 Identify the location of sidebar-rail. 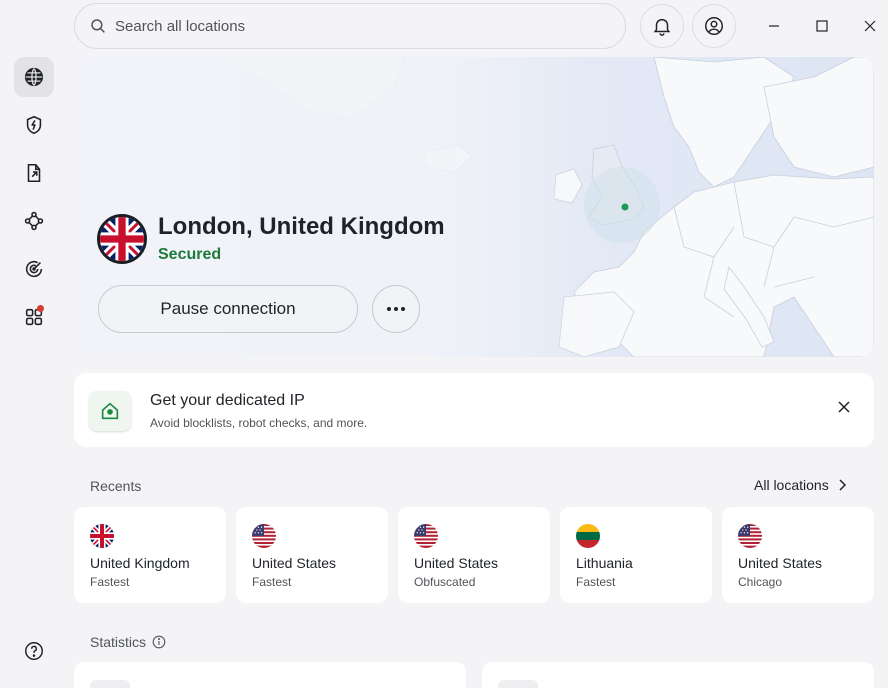
(34, 344).